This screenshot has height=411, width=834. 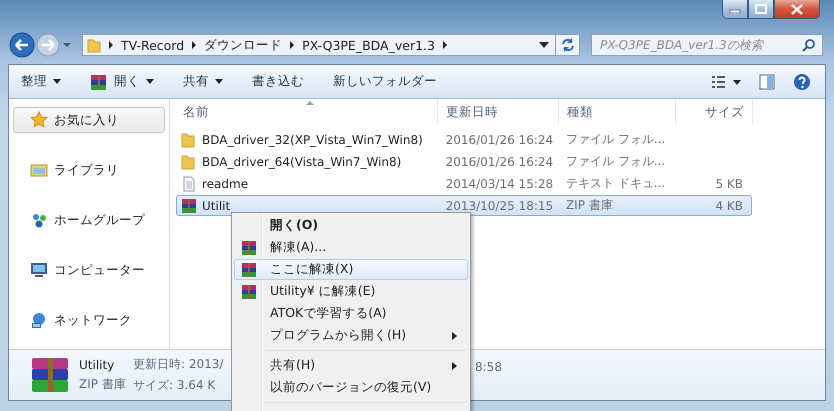 I want to click on address-bar: TV-Record ダウンロード PX-Q3PE_BDA_ver1.3, so click(x=319, y=45).